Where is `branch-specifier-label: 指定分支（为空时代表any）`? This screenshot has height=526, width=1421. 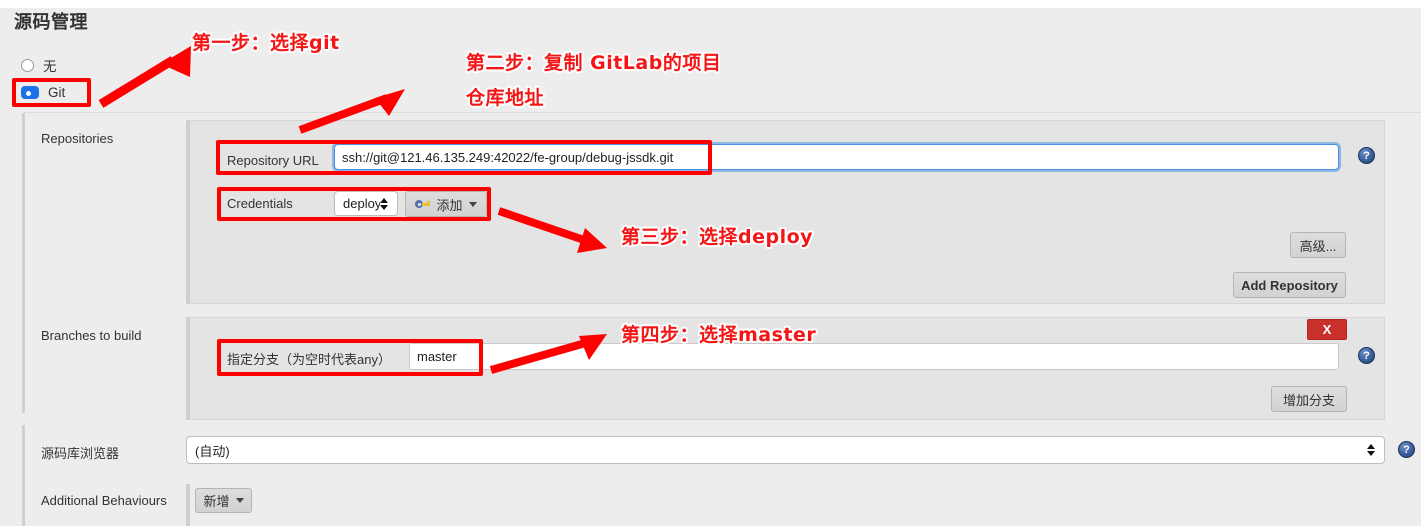
branch-specifier-label: 指定分支（为空时代表any） is located at coordinates (309, 359).